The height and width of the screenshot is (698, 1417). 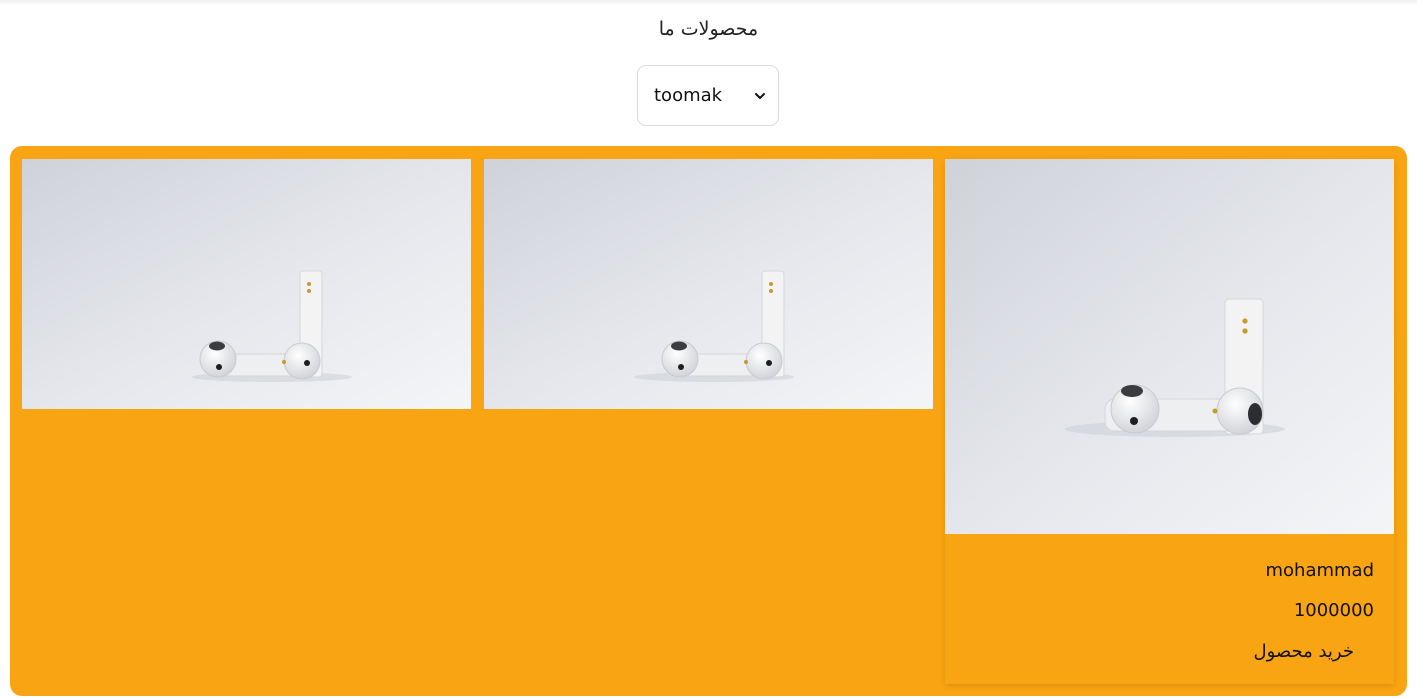 What do you see at coordinates (1169, 612) in the screenshot?
I see `product-info: mohammad 1000000 خرید محصول` at bounding box center [1169, 612].